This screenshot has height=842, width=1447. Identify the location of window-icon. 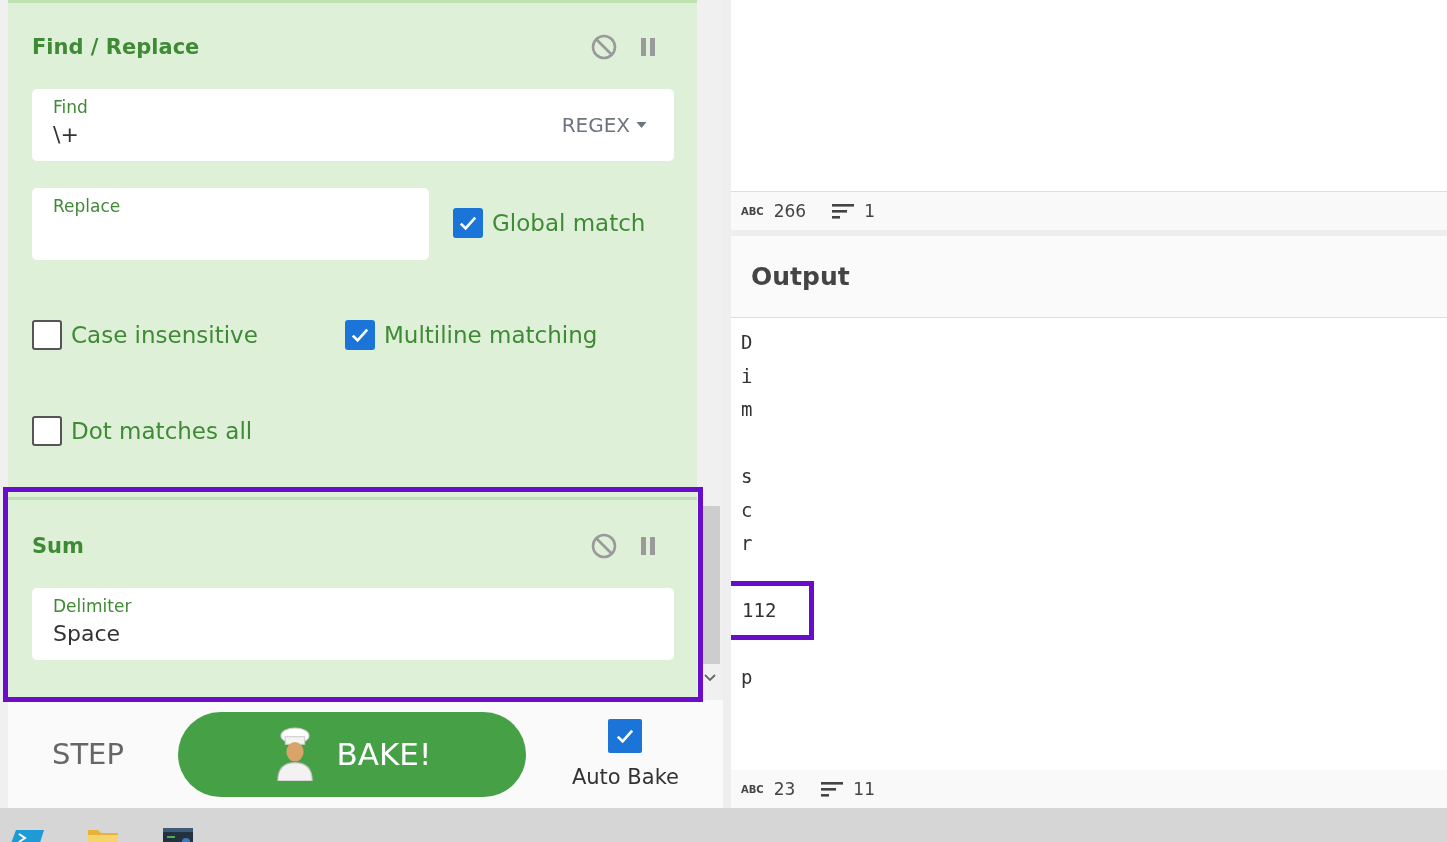
(179, 834).